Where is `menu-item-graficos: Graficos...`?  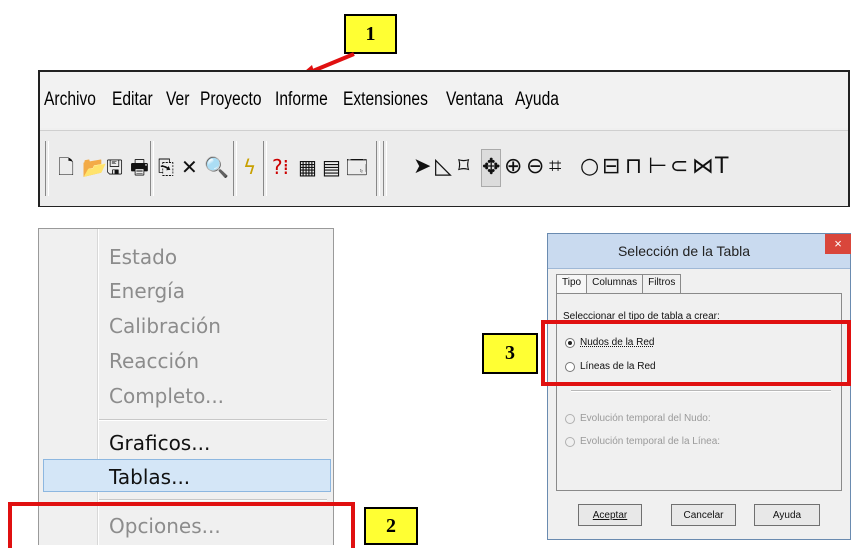 menu-item-graficos: Graficos... is located at coordinates (159, 443).